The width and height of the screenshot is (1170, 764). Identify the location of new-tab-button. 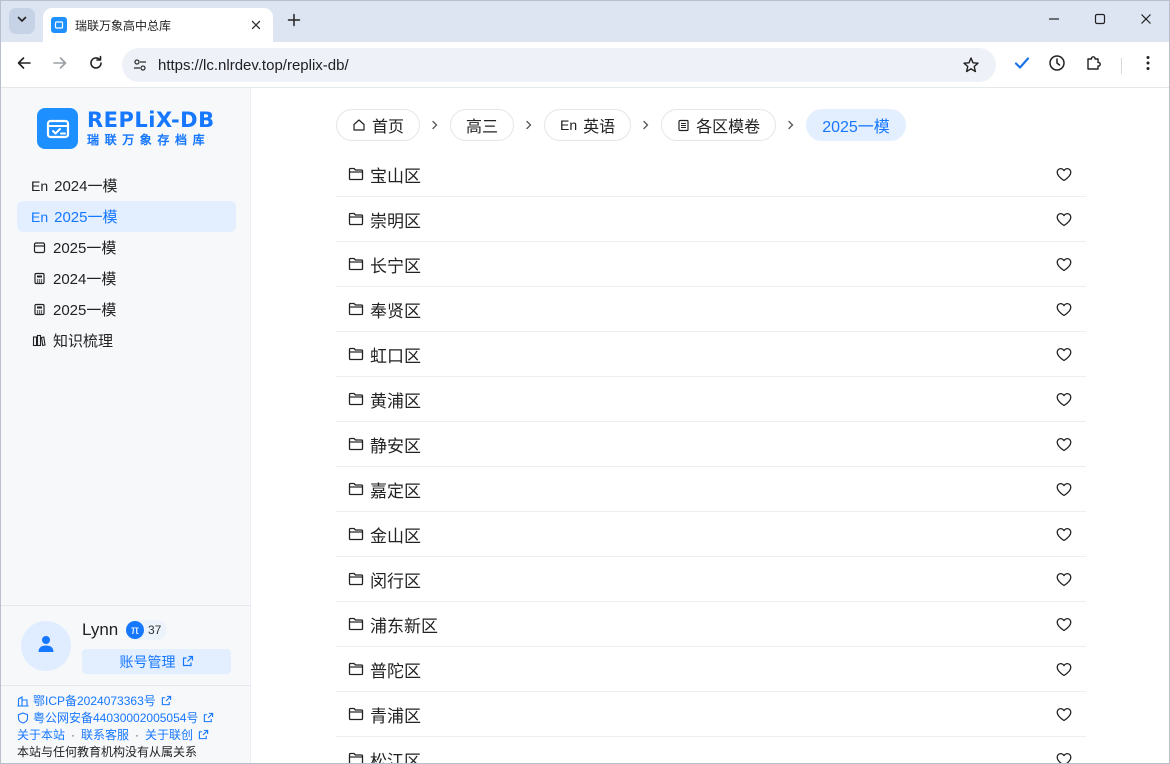
(294, 22).